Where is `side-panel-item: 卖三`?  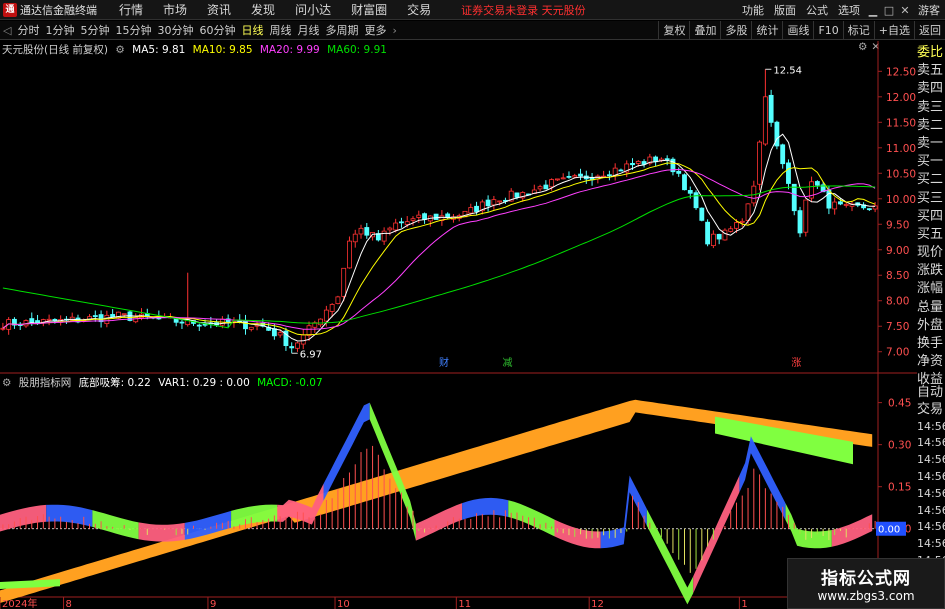 side-panel-item: 卖三 is located at coordinates (931, 108).